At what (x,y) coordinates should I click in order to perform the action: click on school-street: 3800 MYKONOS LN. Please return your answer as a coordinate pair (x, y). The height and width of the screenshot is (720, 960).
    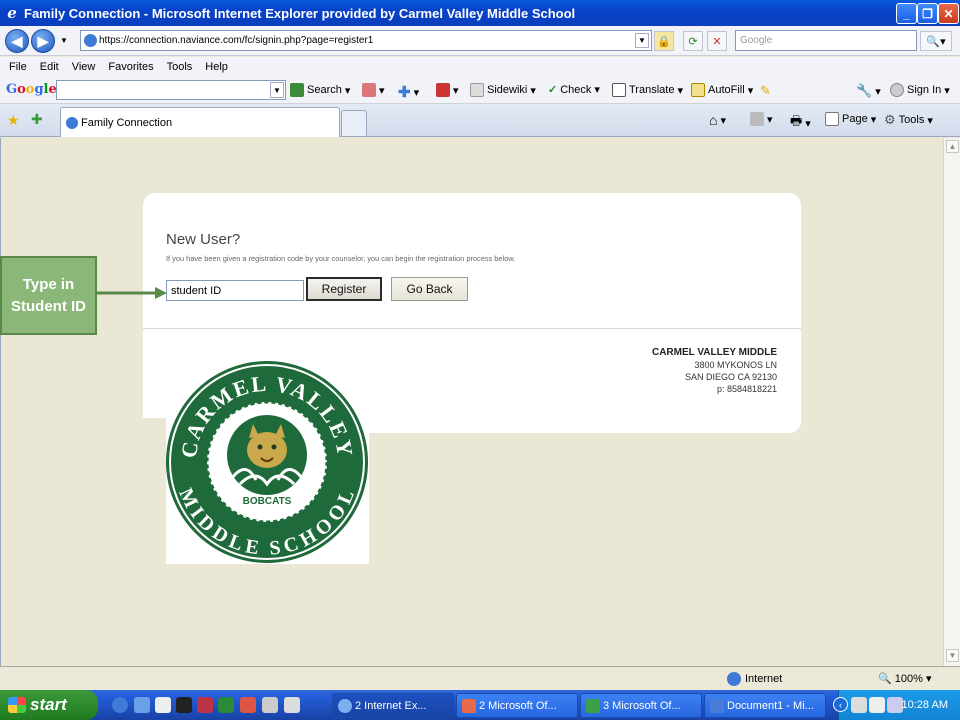
    Looking at the image, I should click on (735, 365).